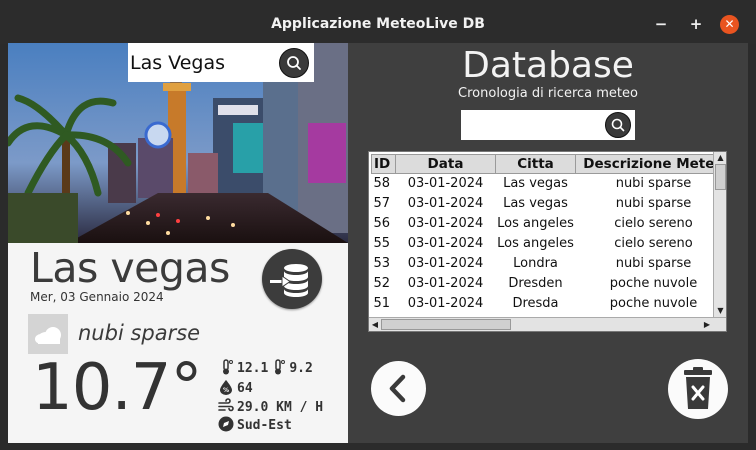 Image resolution: width=756 pixels, height=450 pixels. I want to click on temperature-range: 12.1 9.2, so click(265, 368).